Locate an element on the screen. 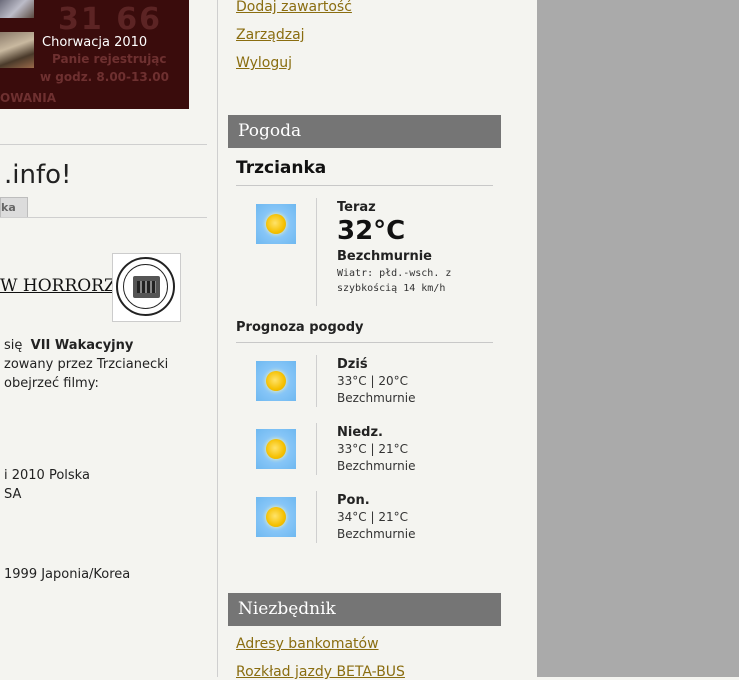  article-text: zowany przez Trzcianecki is located at coordinates (86, 364).